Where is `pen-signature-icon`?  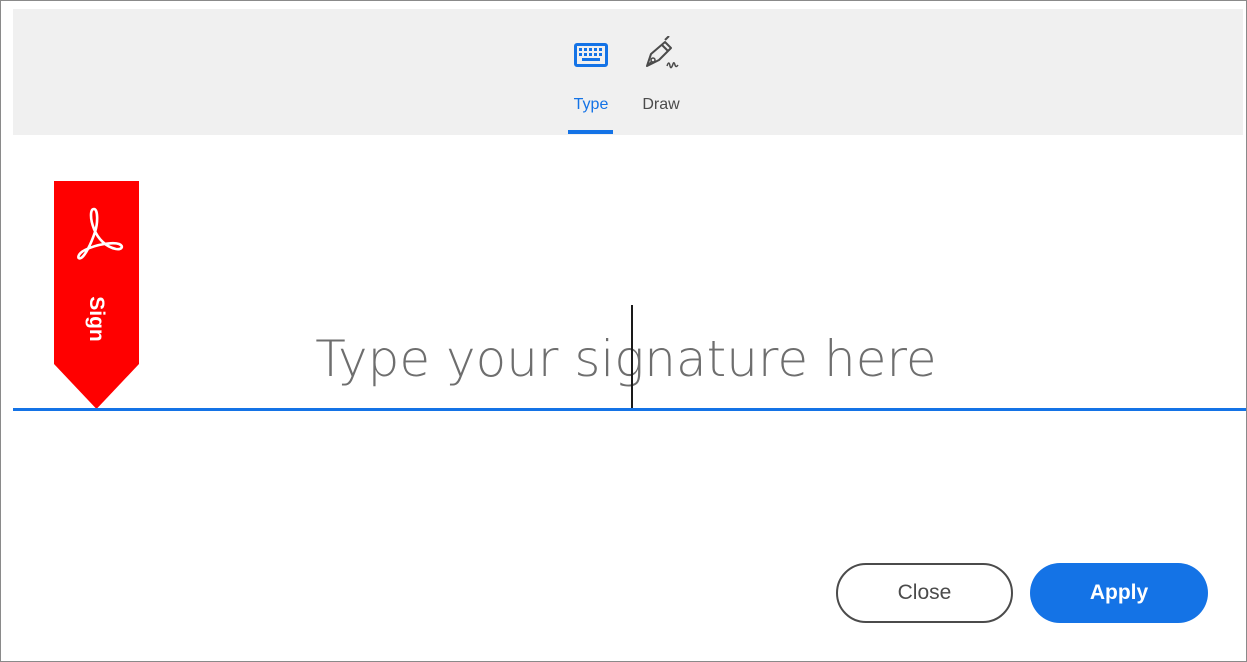 pen-signature-icon is located at coordinates (661, 55).